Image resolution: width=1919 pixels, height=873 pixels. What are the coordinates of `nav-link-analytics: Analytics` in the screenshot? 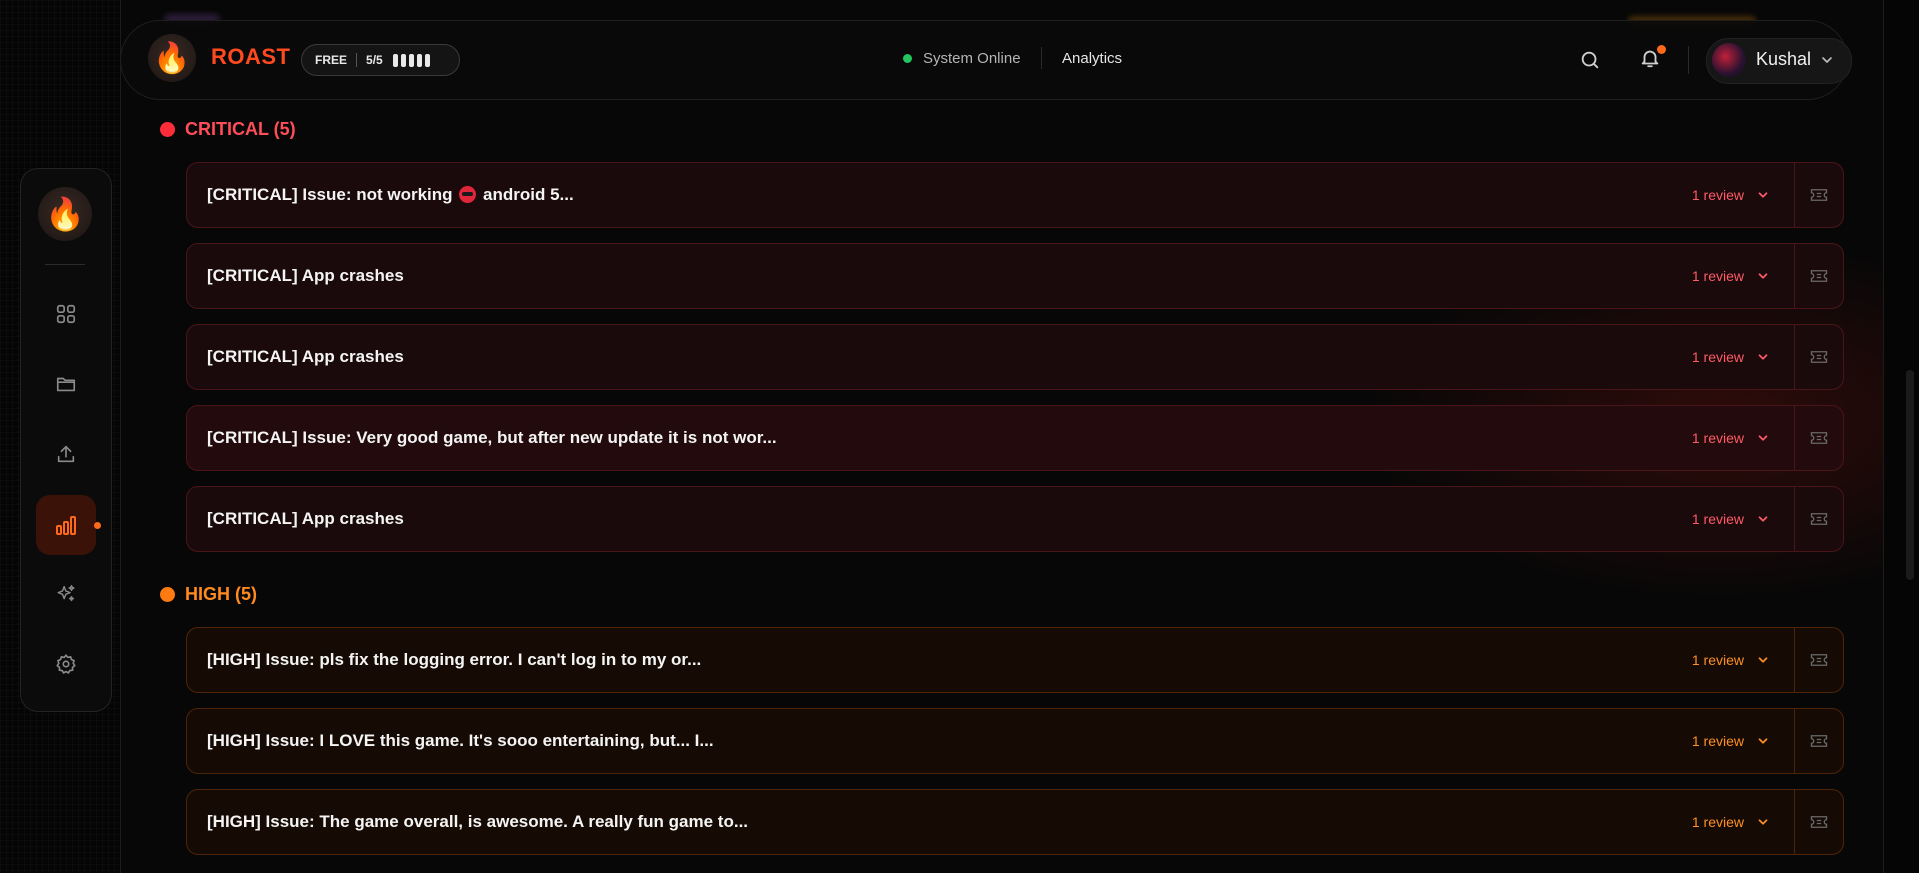 It's located at (1092, 58).